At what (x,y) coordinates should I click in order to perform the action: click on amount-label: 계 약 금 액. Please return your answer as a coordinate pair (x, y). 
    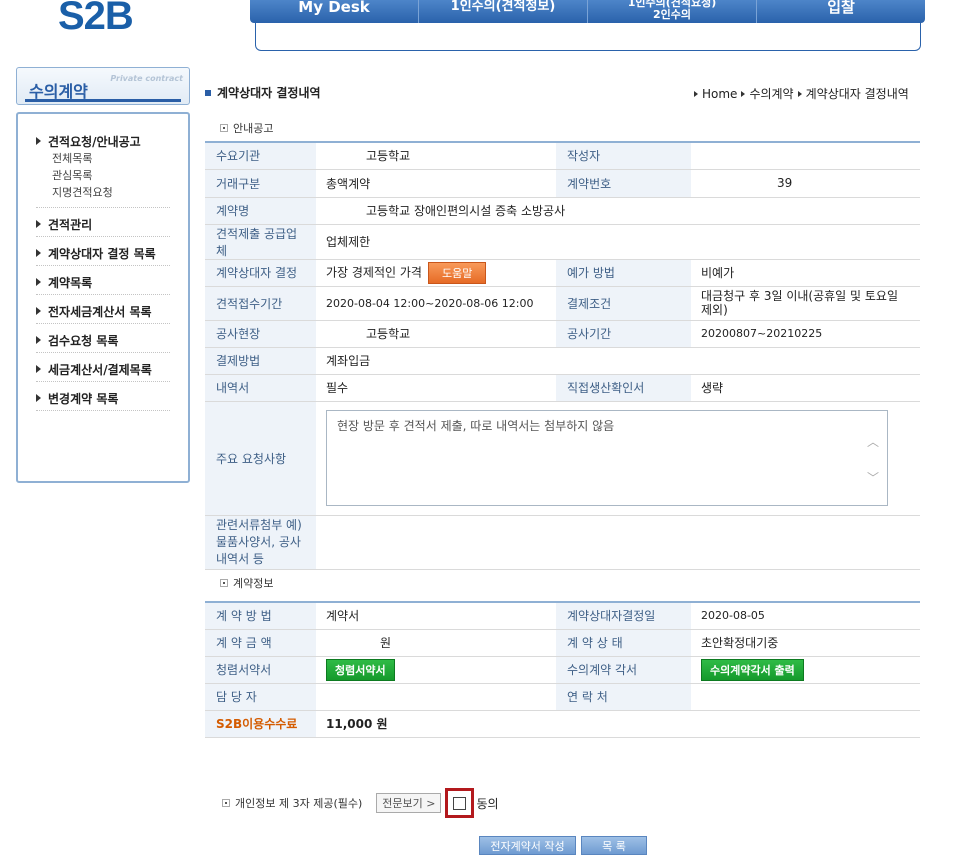
    Looking at the image, I should click on (260, 643).